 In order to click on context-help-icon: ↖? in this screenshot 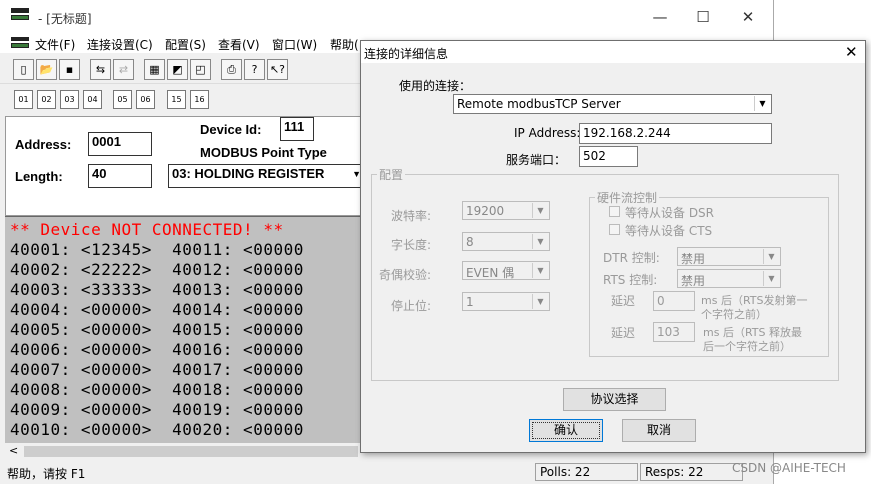, I will do `click(277, 69)`.